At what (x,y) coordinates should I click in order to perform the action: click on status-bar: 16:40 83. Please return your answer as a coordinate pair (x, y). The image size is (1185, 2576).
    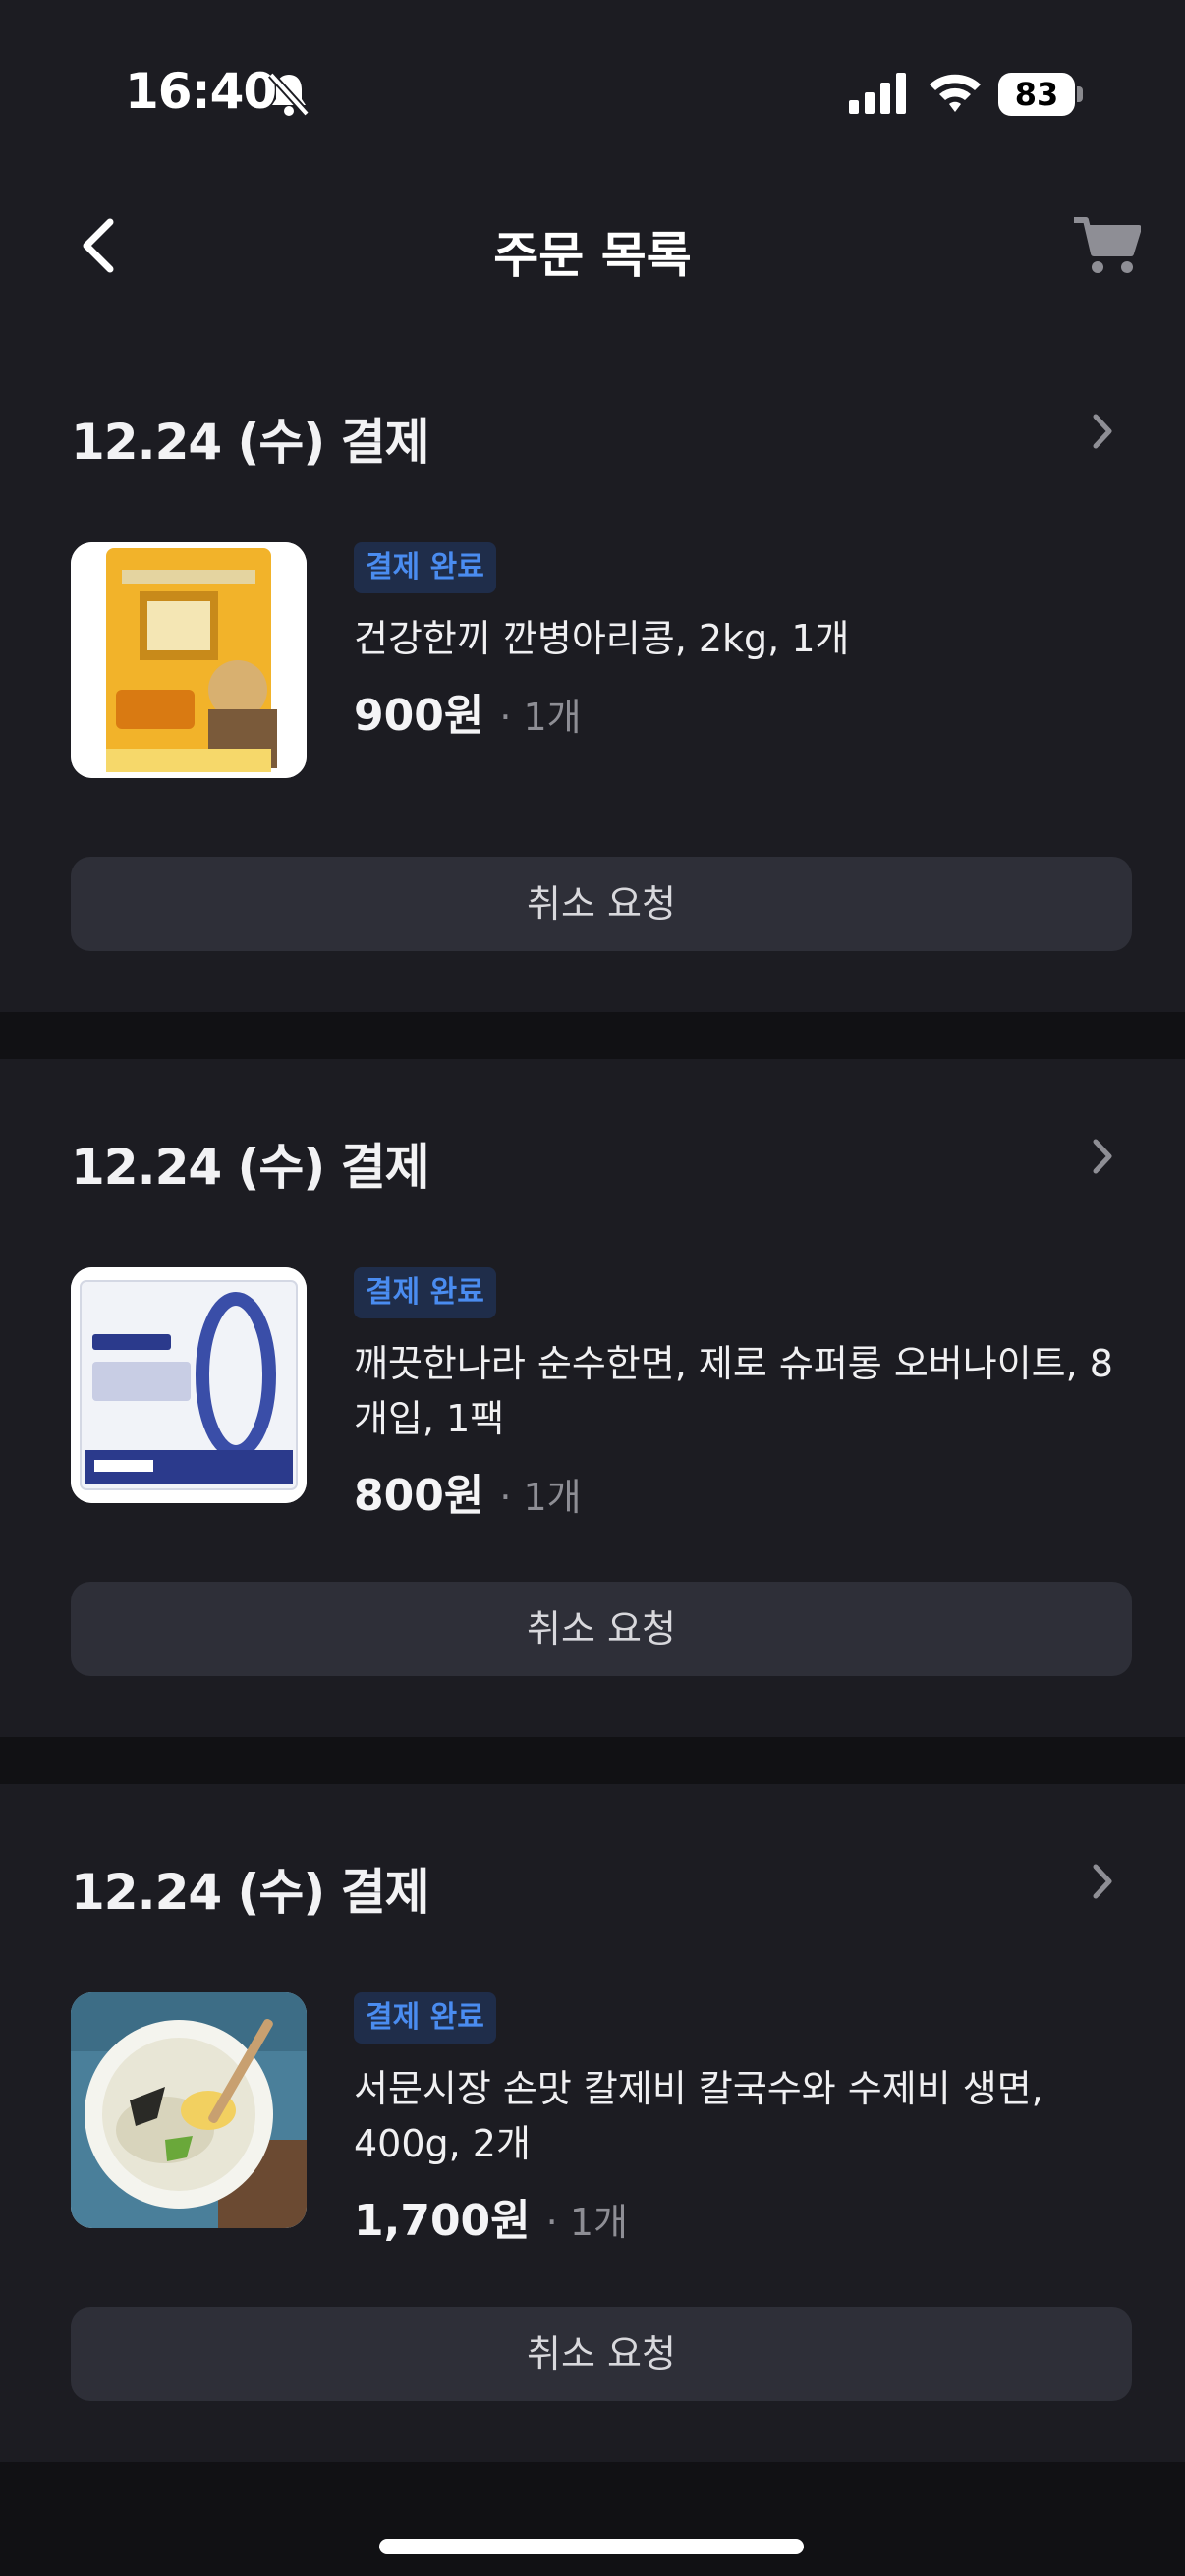
    Looking at the image, I should click on (592, 73).